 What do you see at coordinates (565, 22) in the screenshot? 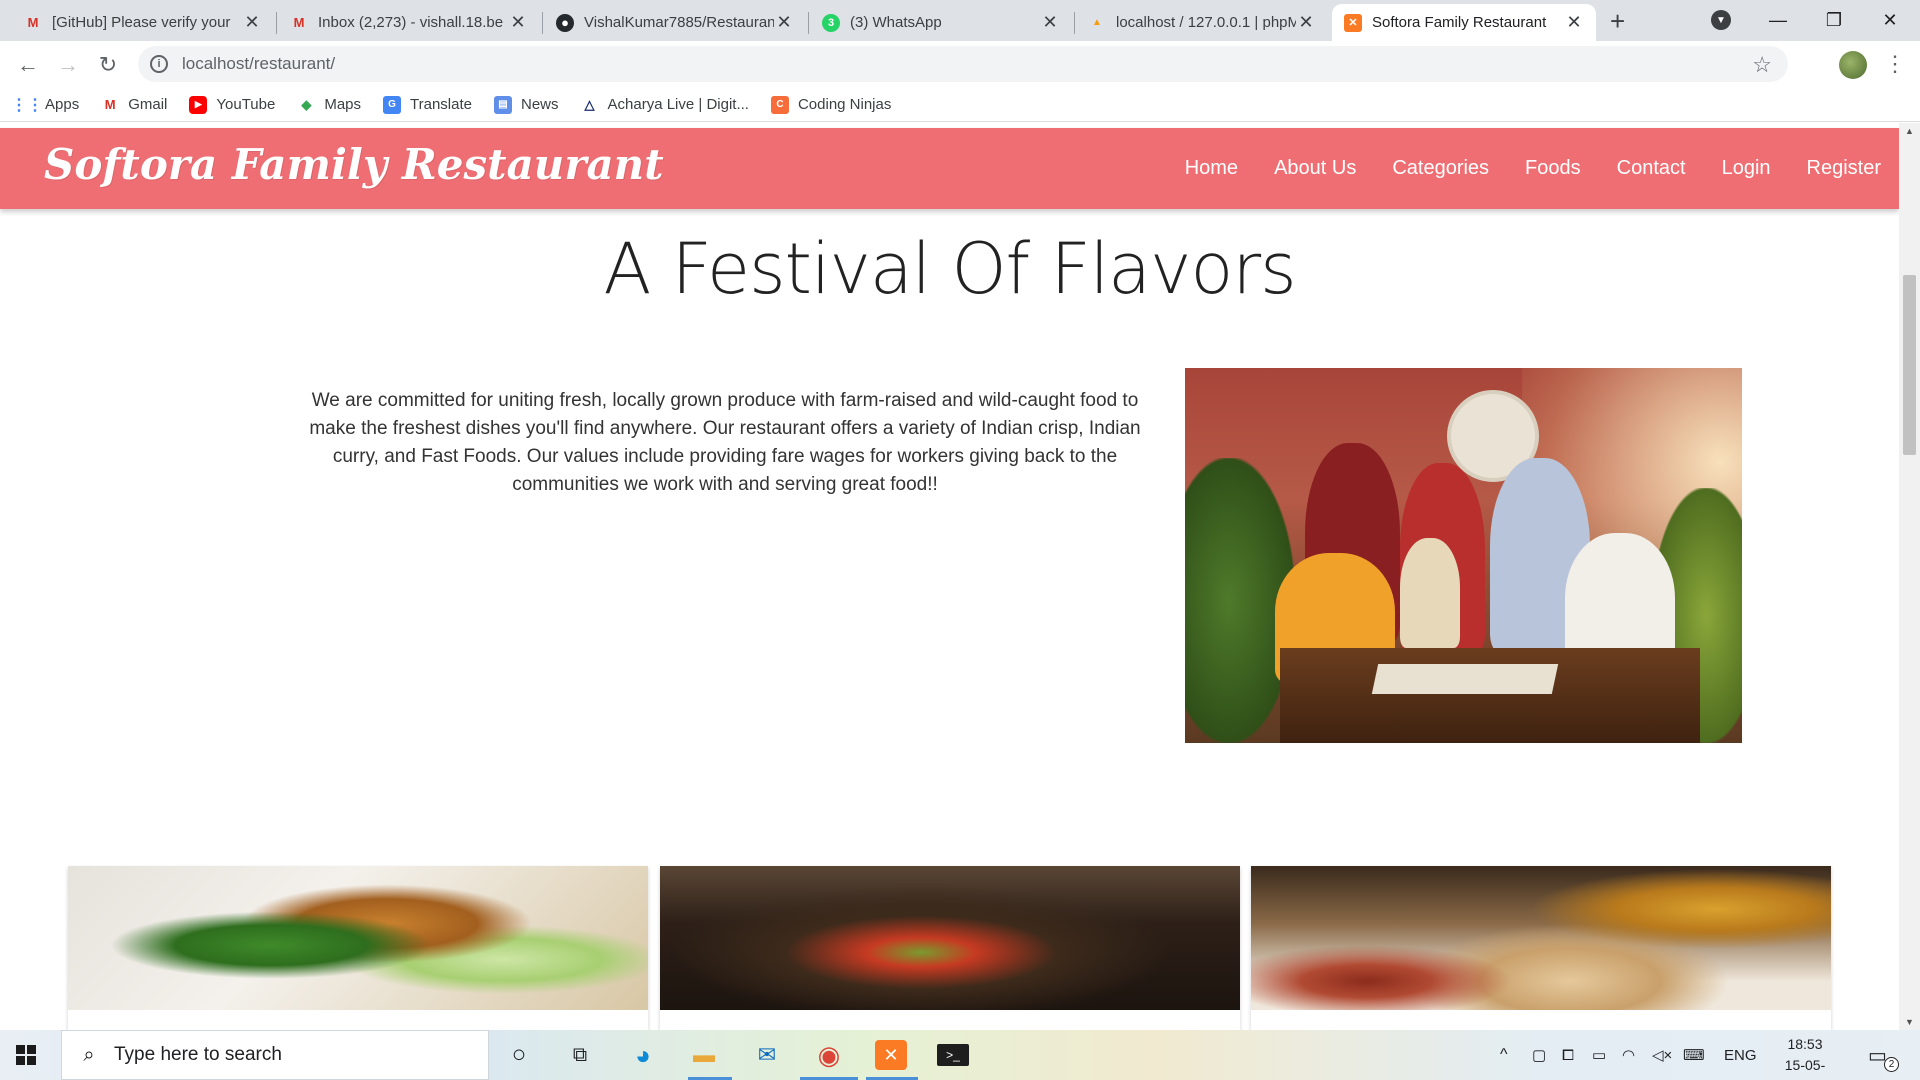
I see `github-icon: ●` at bounding box center [565, 22].